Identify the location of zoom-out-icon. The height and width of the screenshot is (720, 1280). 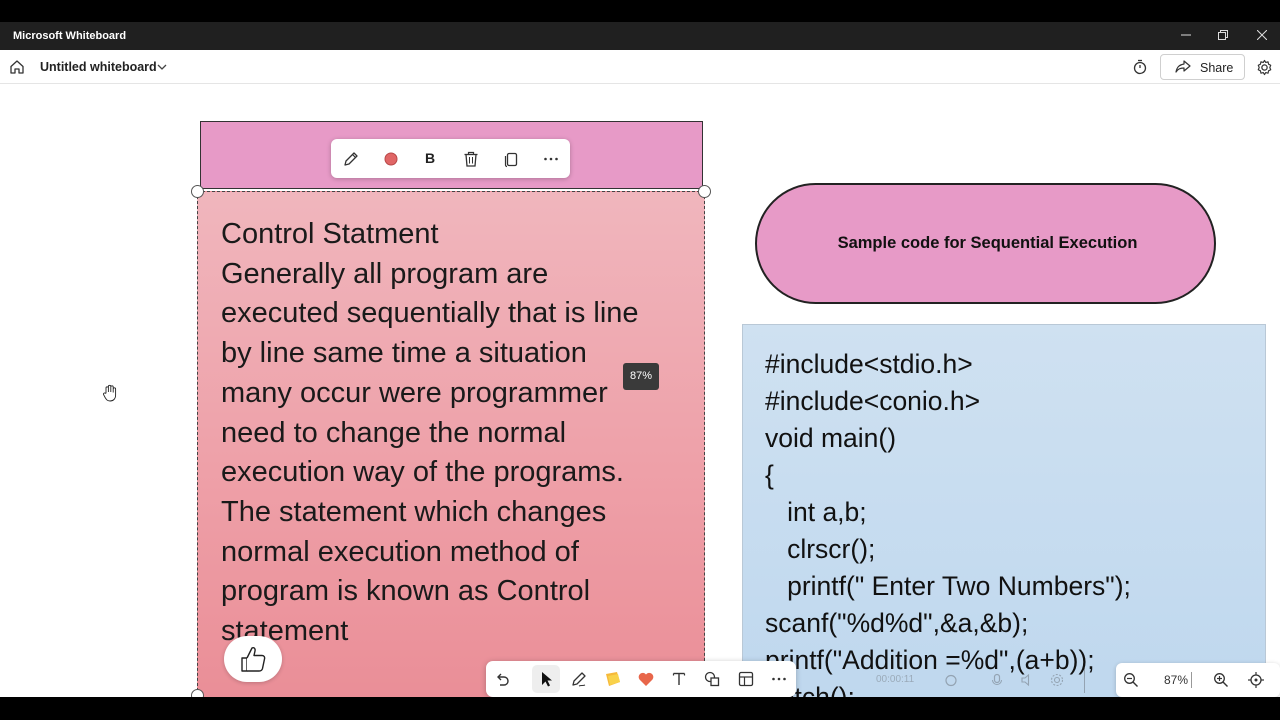
(1131, 680).